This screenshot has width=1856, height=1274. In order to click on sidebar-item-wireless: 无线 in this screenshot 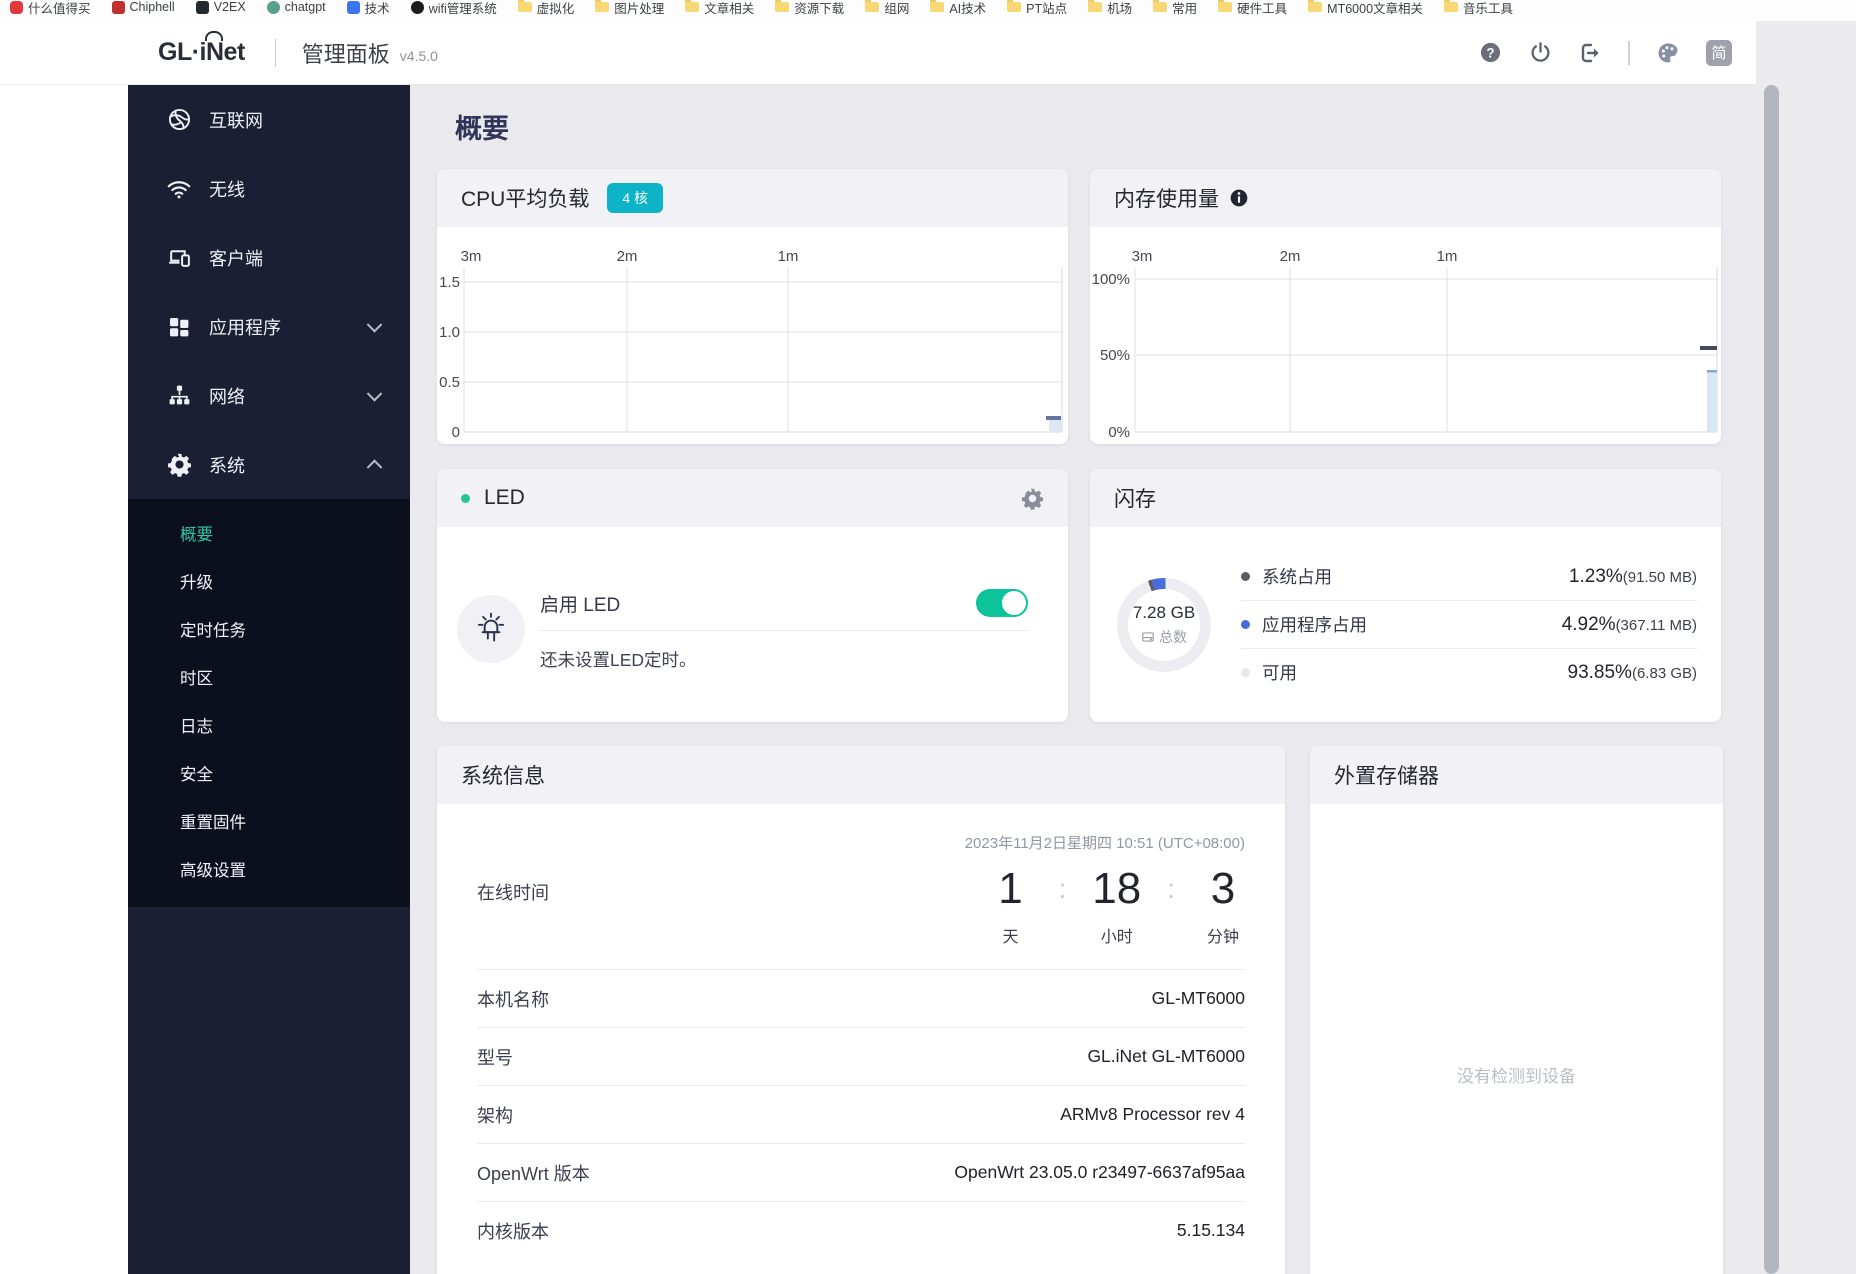, I will do `click(269, 188)`.